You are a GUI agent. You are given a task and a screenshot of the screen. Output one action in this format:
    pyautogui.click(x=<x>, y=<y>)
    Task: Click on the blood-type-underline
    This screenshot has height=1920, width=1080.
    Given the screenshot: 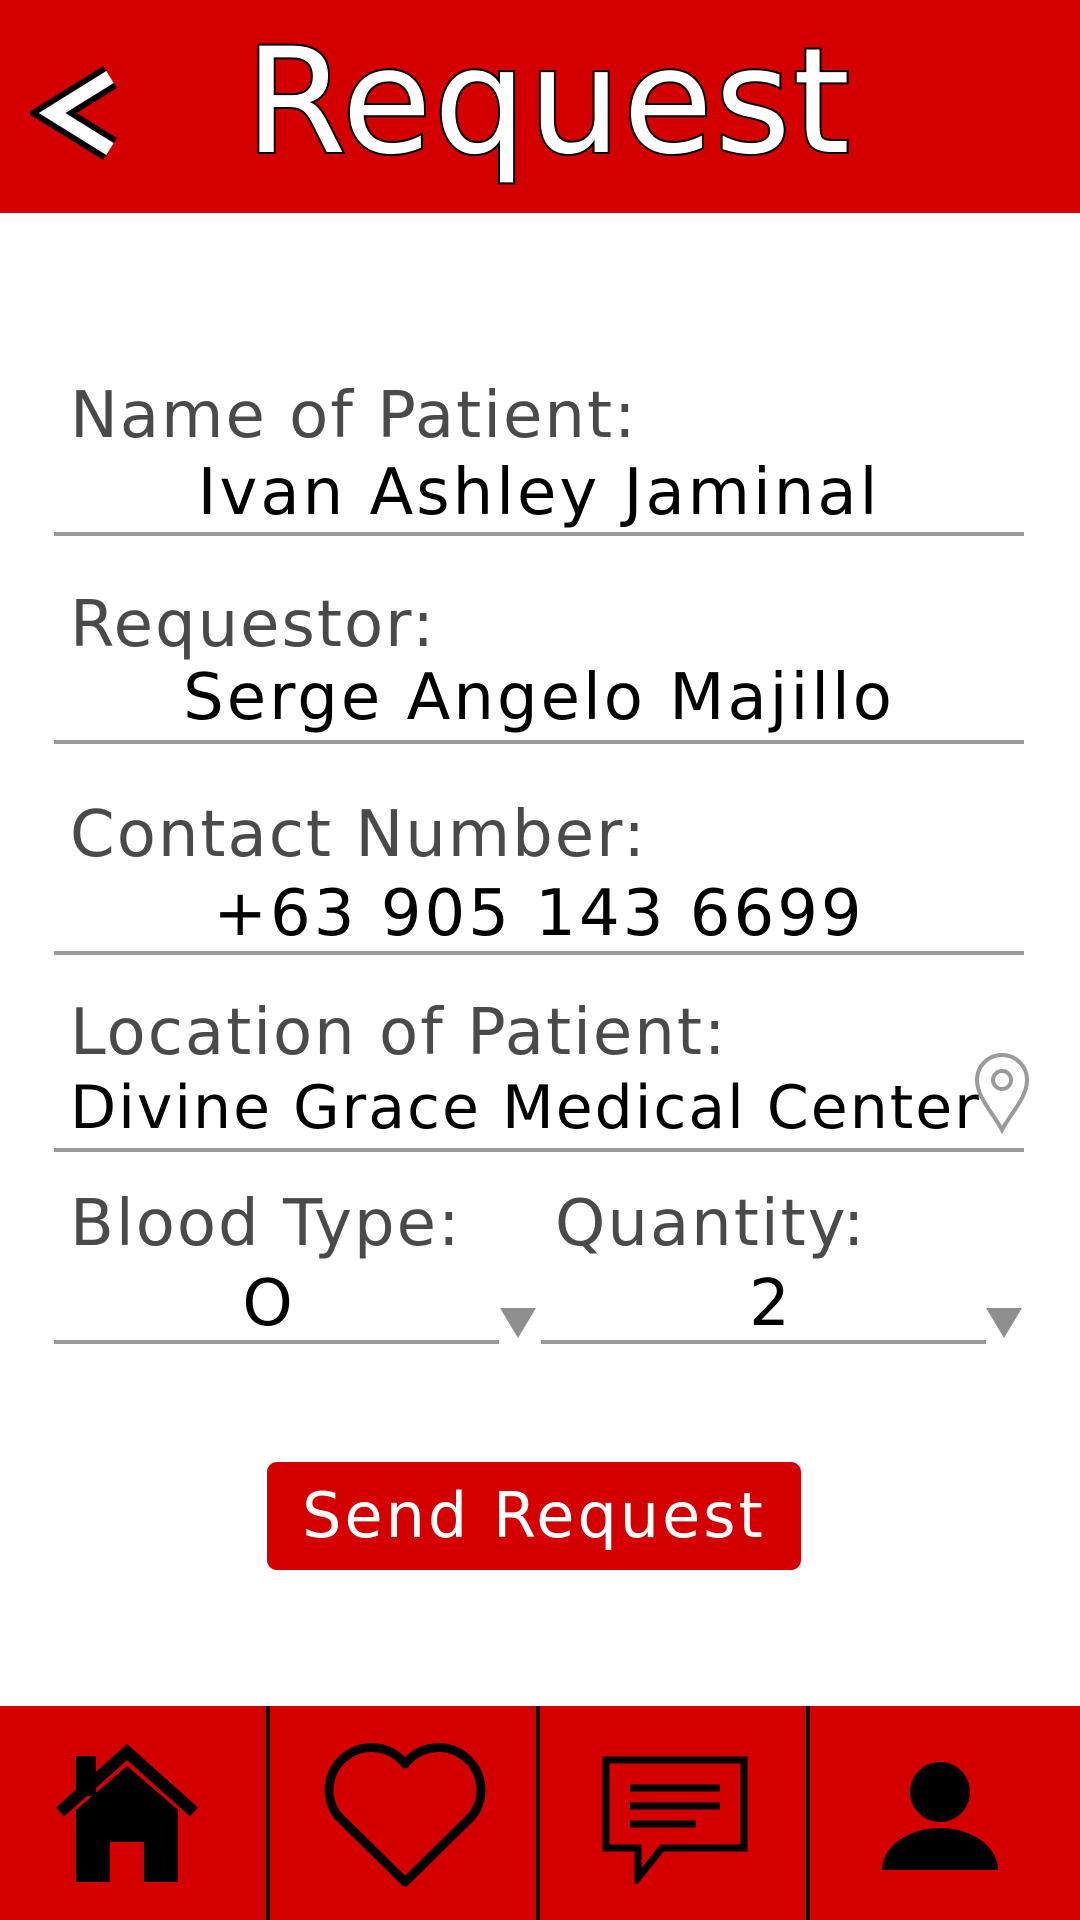 What is the action you would take?
    pyautogui.click(x=276, y=1342)
    